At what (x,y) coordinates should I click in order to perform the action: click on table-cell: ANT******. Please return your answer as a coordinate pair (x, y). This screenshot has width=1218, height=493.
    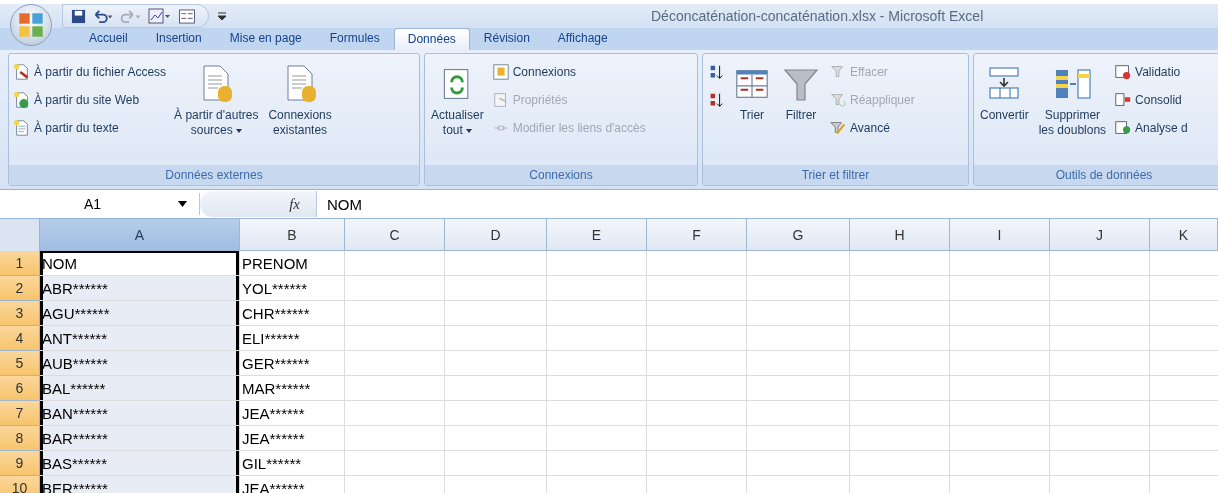
    Looking at the image, I should click on (140, 338).